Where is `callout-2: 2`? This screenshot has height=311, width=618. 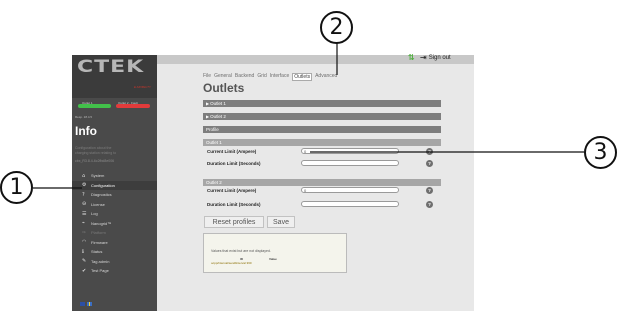 callout-2: 2 is located at coordinates (336, 27).